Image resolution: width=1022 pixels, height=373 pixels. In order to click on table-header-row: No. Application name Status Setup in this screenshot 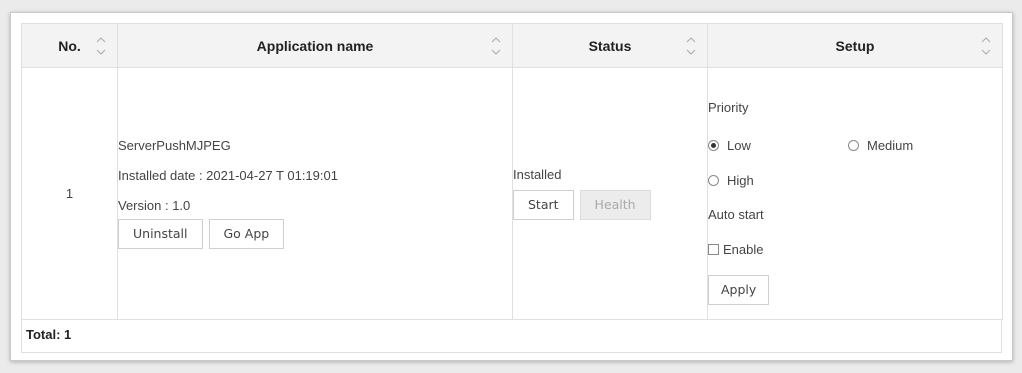, I will do `click(512, 45)`.